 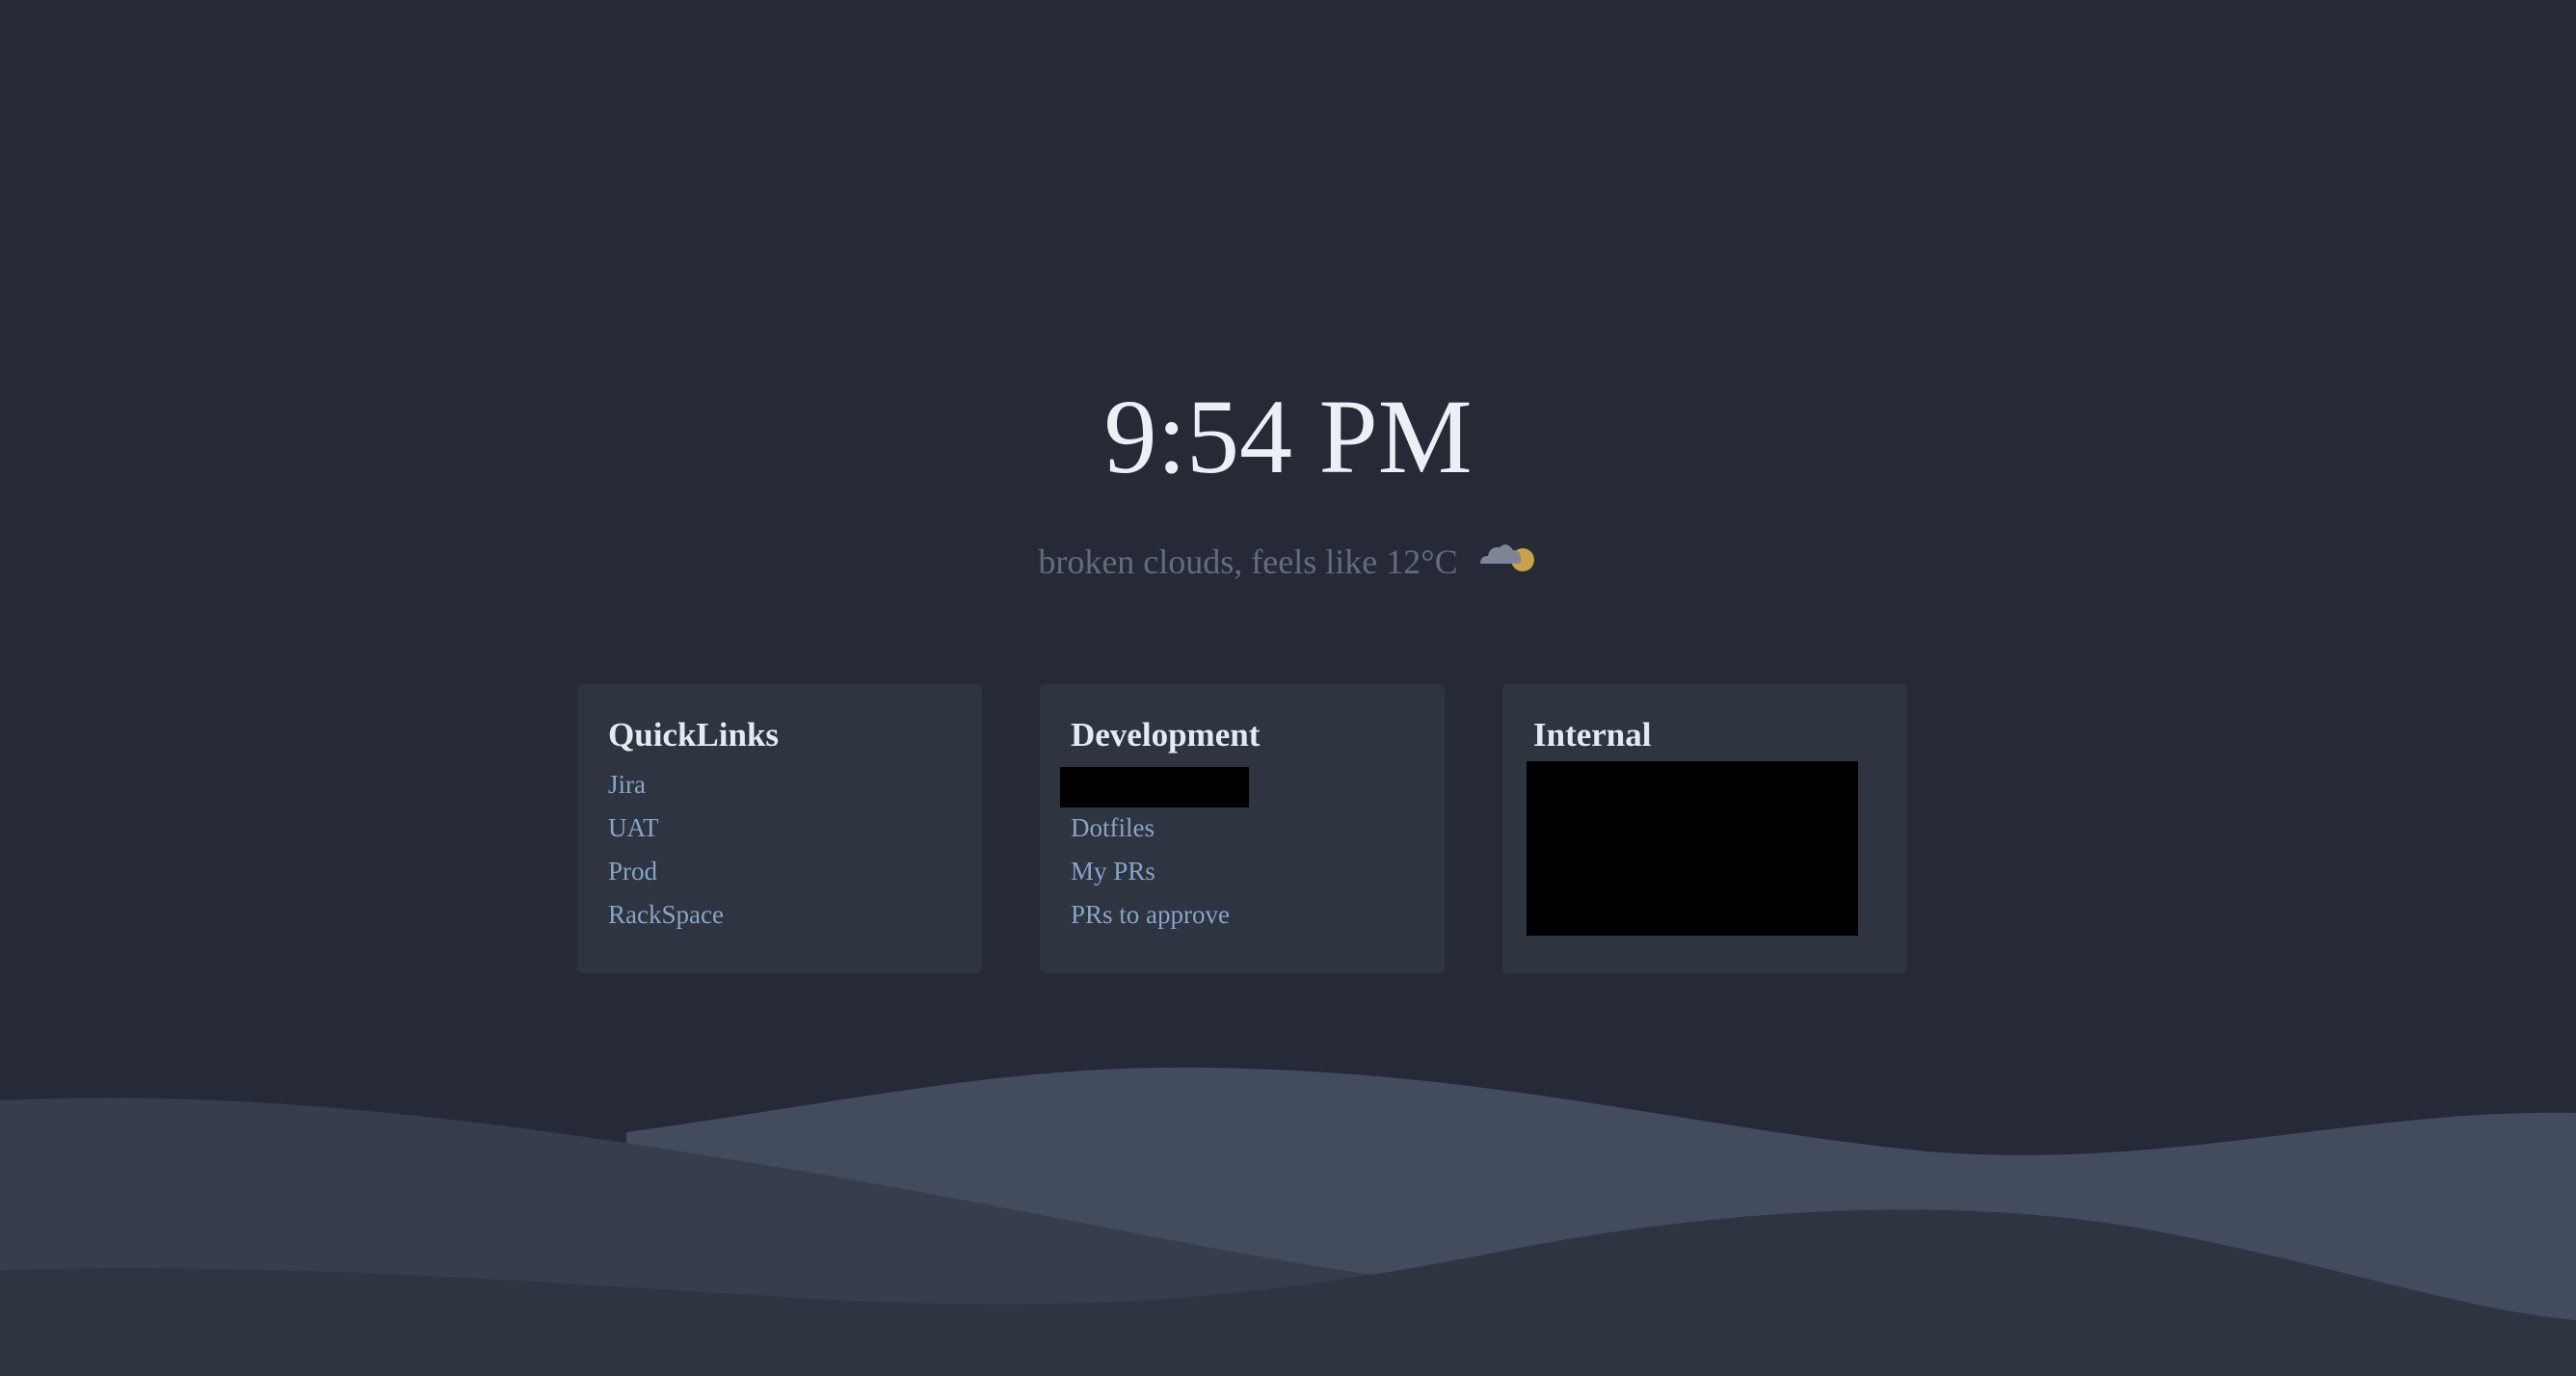 I want to click on list-item, so click(x=1252, y=785).